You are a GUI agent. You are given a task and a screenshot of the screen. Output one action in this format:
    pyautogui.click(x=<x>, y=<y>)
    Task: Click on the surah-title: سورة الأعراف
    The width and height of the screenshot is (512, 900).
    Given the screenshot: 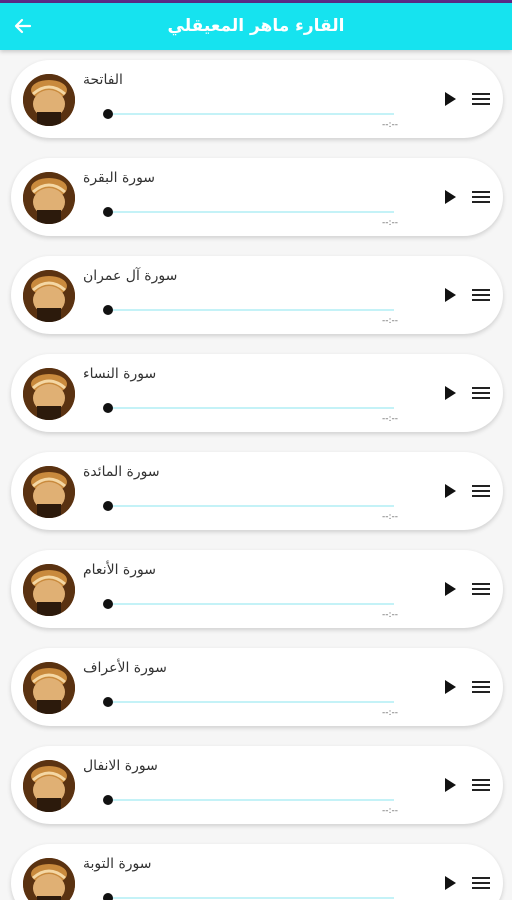 What is the action you would take?
    pyautogui.click(x=125, y=668)
    